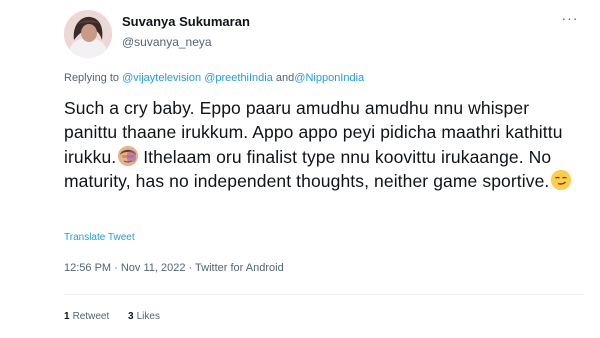 The height and width of the screenshot is (338, 600). What do you see at coordinates (120, 316) in the screenshot?
I see `tweet-stats: 1 Retweet 3 Likes` at bounding box center [120, 316].